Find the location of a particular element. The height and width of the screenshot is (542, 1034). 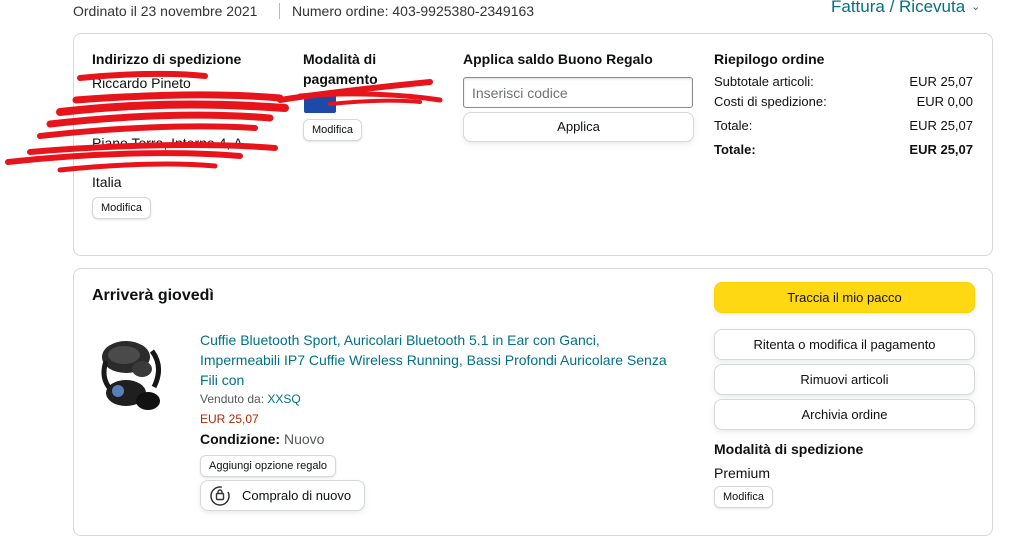

address-line: Piano Terra, Interno 4, A is located at coordinates (167, 143).